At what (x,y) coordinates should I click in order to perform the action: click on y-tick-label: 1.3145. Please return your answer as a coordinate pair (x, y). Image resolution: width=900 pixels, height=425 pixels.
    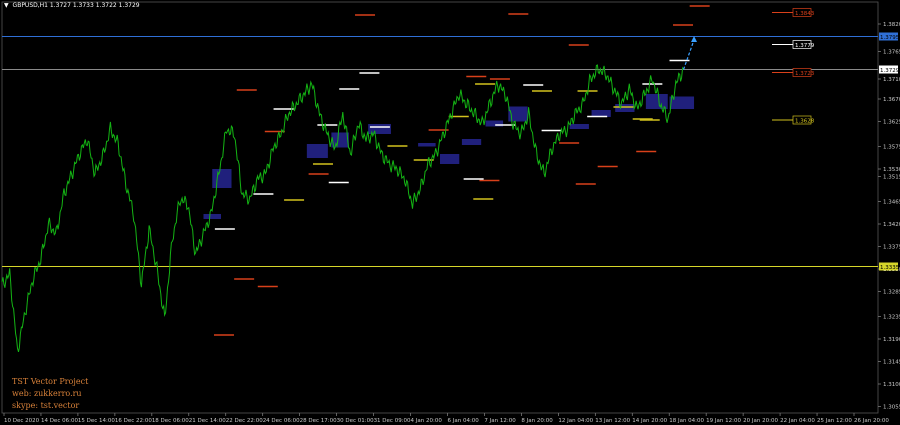
    Looking at the image, I should click on (891, 363).